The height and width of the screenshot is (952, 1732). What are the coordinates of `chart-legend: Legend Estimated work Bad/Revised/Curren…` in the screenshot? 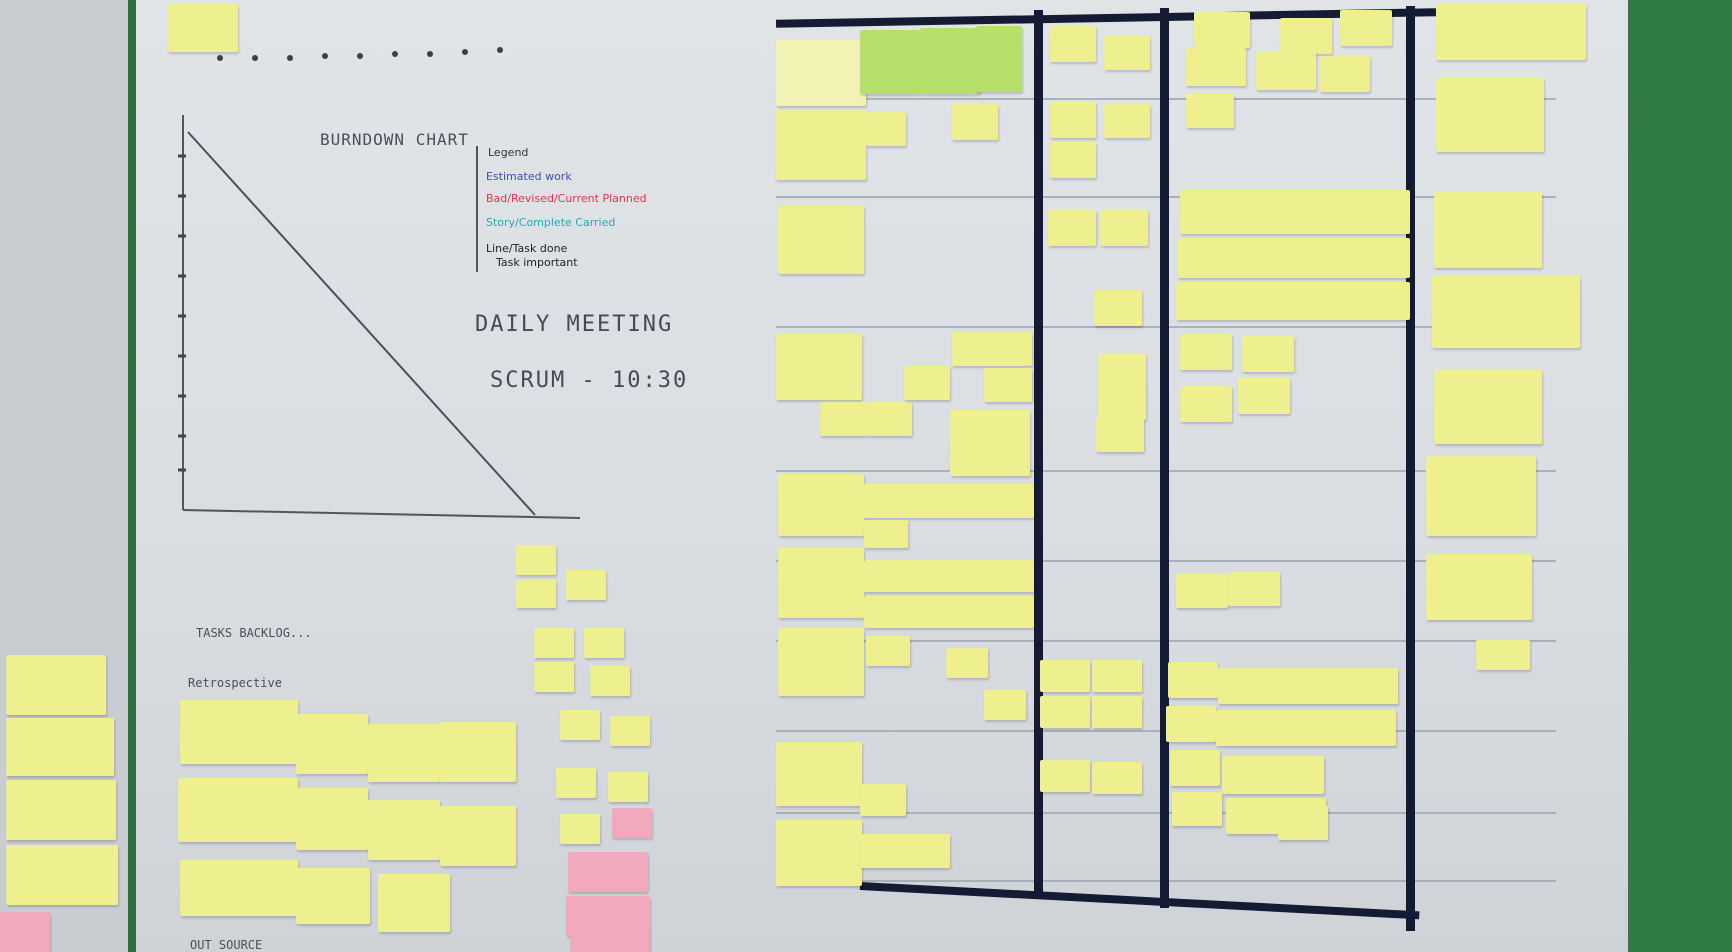 It's located at (567, 209).